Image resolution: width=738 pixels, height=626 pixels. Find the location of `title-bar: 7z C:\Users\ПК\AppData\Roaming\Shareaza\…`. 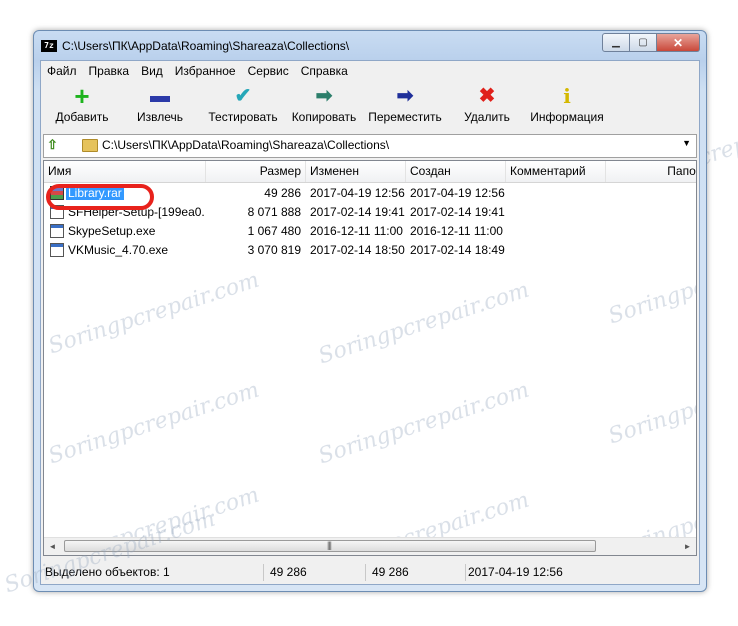

title-bar: 7z C:\Users\ПК\AppData\Roaming\Shareaza\… is located at coordinates (370, 46).